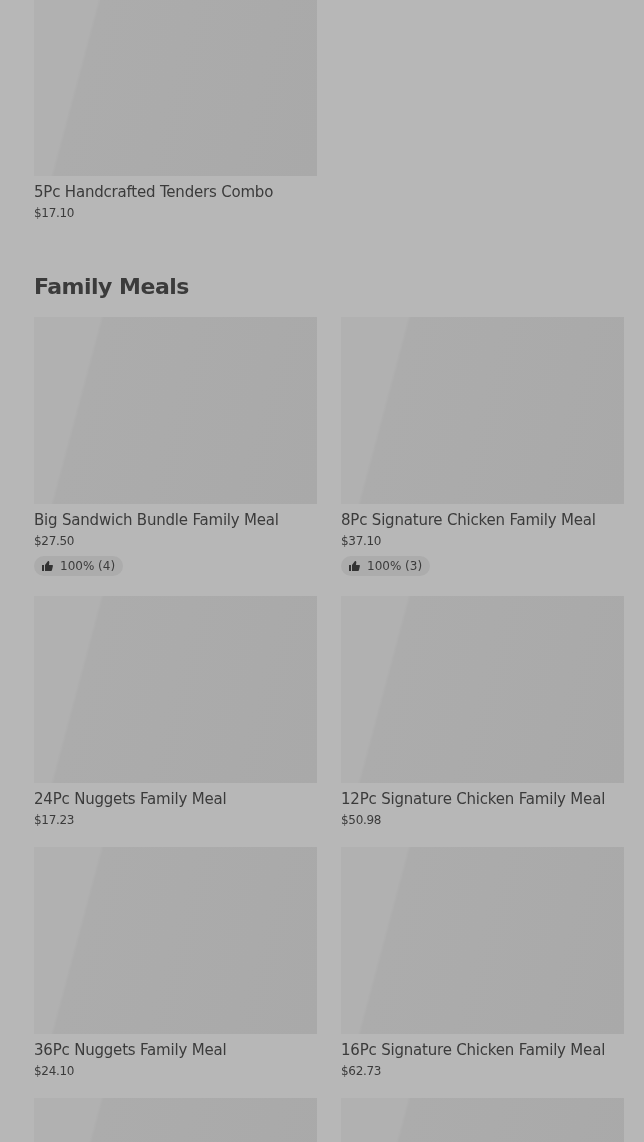 The width and height of the screenshot is (644, 1142). What do you see at coordinates (473, 1050) in the screenshot?
I see `item-name: 16Pc Signature Chicken Family Meal` at bounding box center [473, 1050].